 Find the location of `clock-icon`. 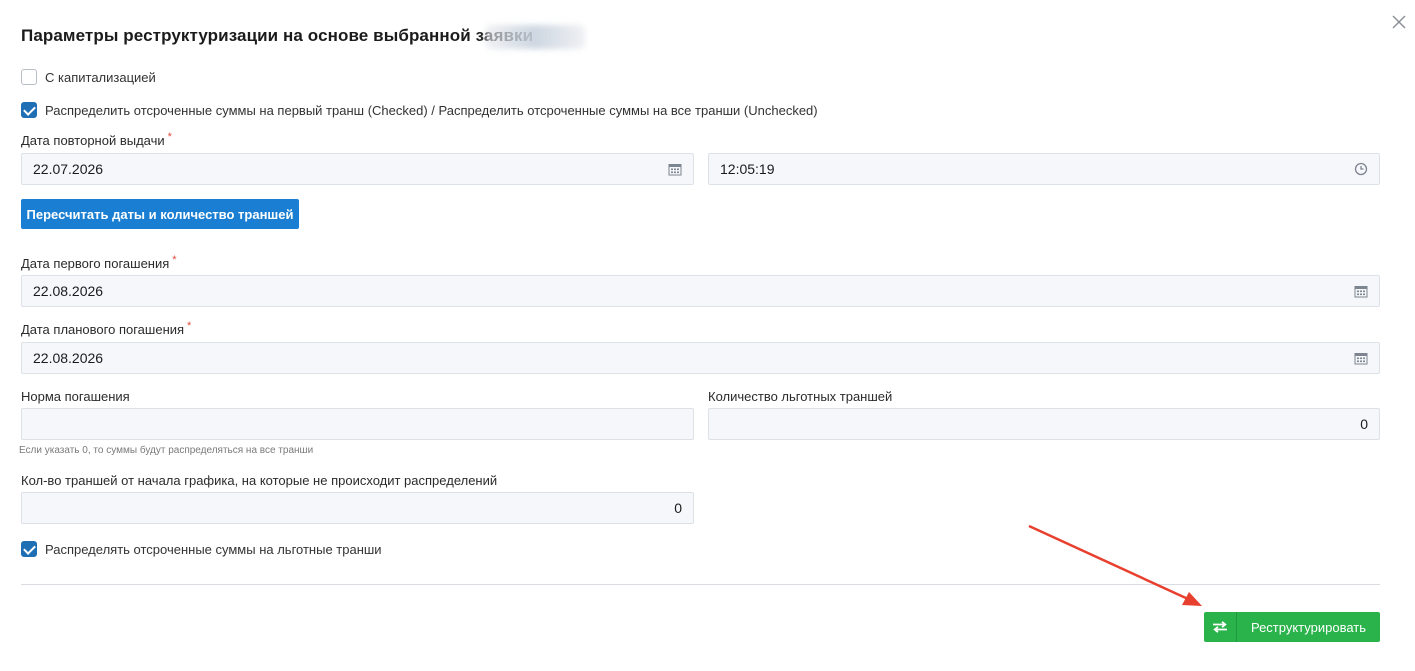

clock-icon is located at coordinates (1361, 169).